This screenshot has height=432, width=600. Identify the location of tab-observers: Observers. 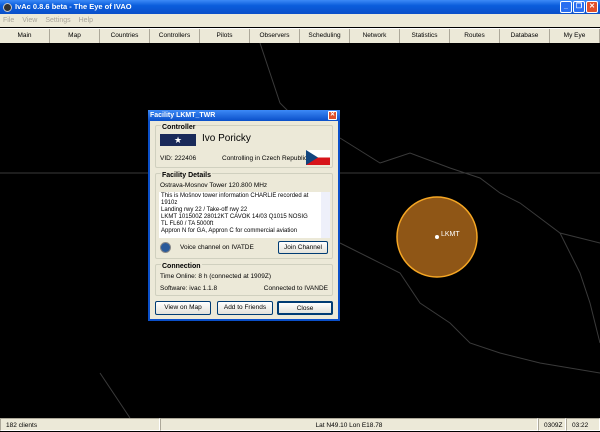
(275, 36).